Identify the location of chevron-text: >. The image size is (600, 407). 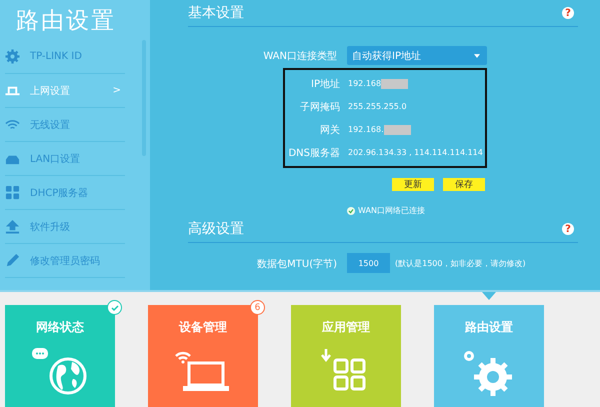
(116, 90).